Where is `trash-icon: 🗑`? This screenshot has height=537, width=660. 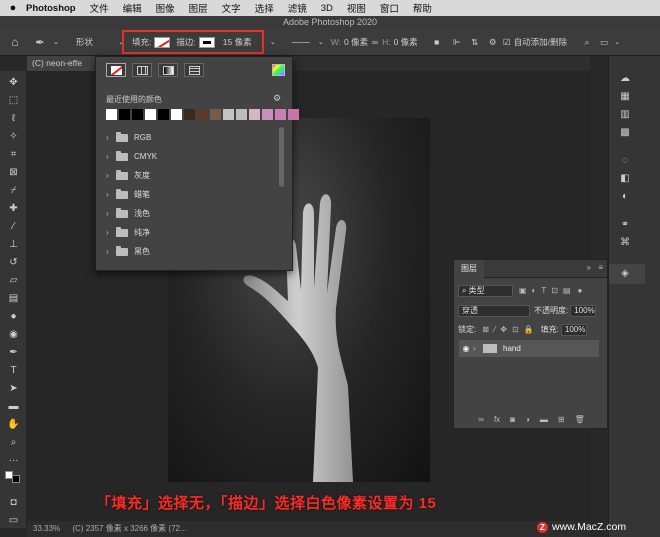 trash-icon: 🗑 is located at coordinates (580, 419).